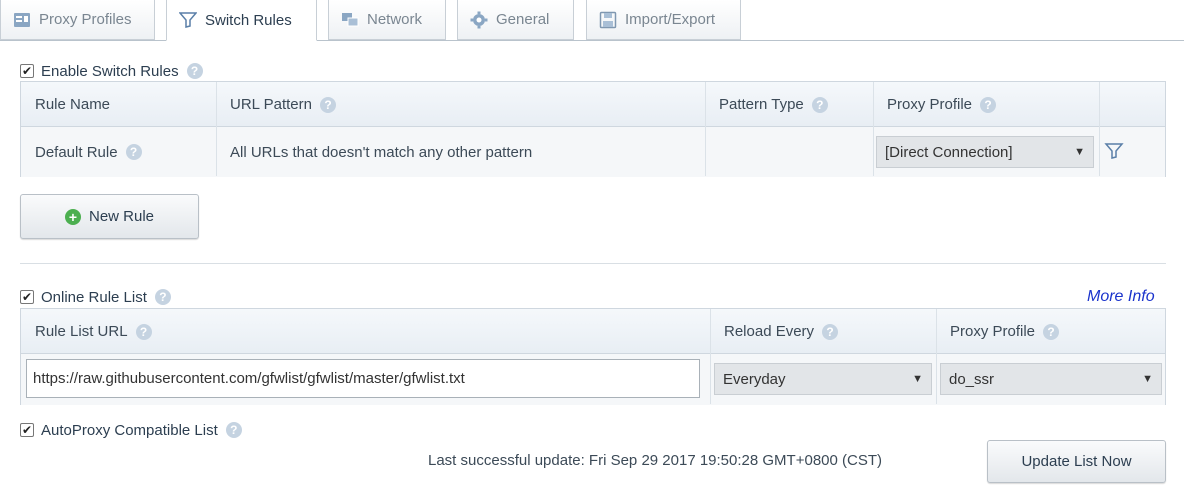  Describe the element at coordinates (109, 216) in the screenshot. I see `new-rule-button: + New Rule` at that location.